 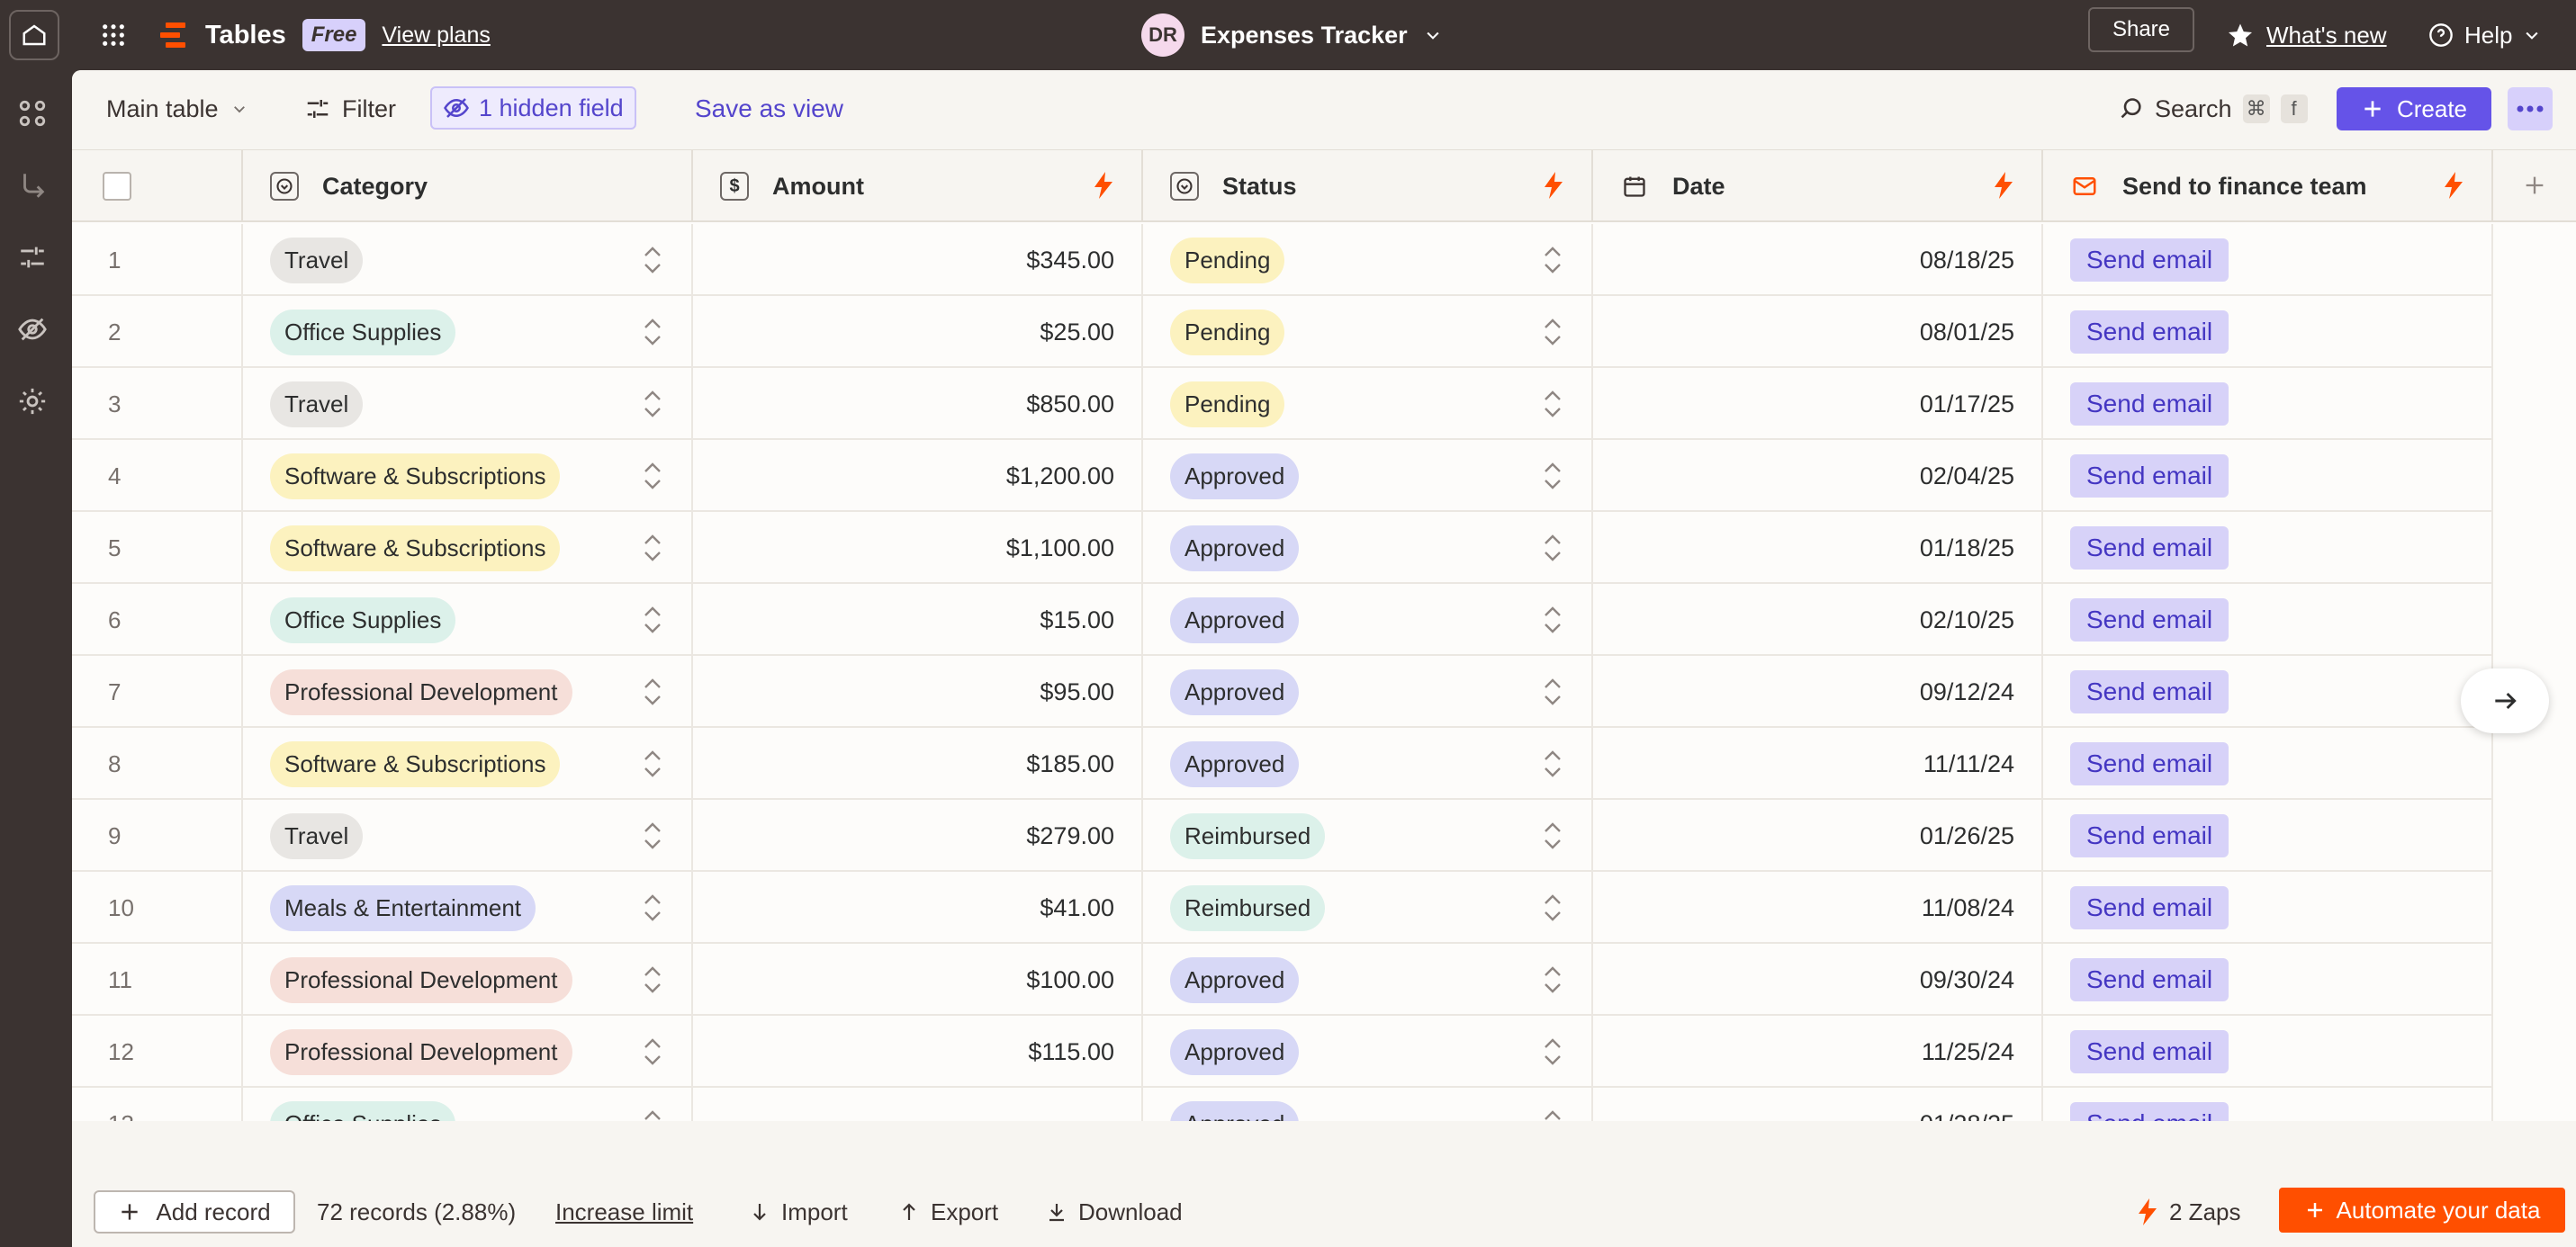 What do you see at coordinates (2530, 108) in the screenshot?
I see `more-options-button` at bounding box center [2530, 108].